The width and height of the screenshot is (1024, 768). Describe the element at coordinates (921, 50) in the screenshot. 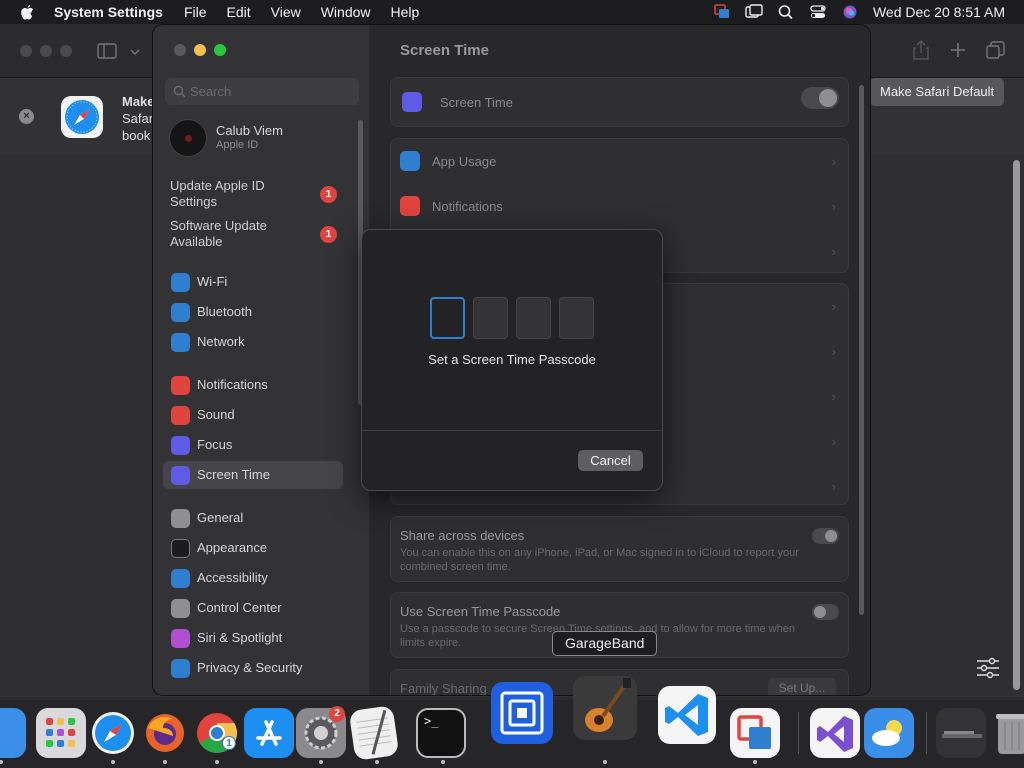

I see `share-icon` at that location.